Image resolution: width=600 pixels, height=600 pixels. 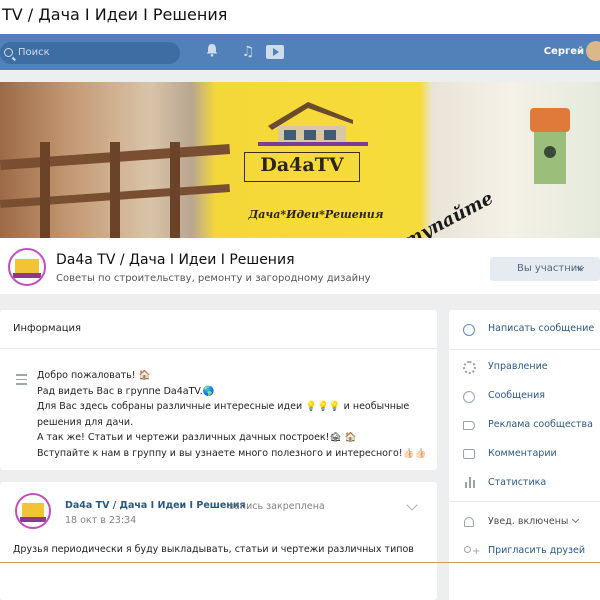 What do you see at coordinates (90, 53) in the screenshot?
I see `search-input: Поиск` at bounding box center [90, 53].